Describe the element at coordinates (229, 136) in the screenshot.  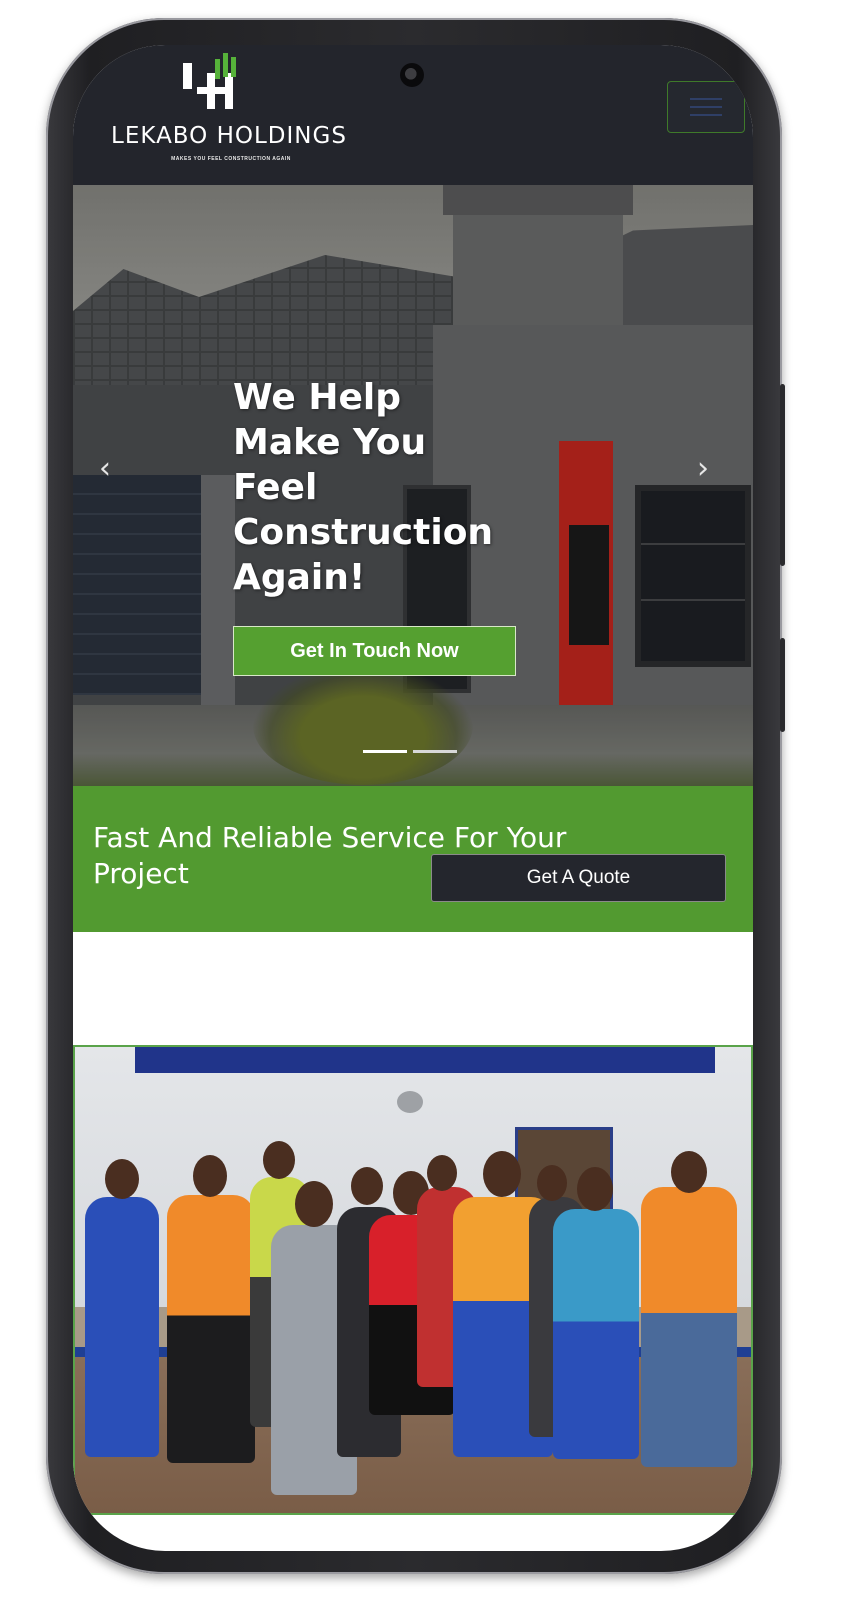
I see `brand-name: LEKABO HOLDINGS` at that location.